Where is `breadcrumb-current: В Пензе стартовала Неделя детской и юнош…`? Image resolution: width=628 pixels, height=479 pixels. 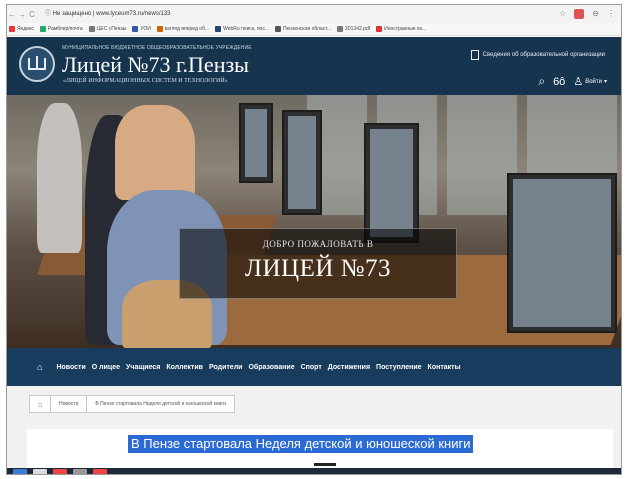
breadcrumb-current: В Пензе стартовала Неделя детской и юнош… is located at coordinates (160, 404).